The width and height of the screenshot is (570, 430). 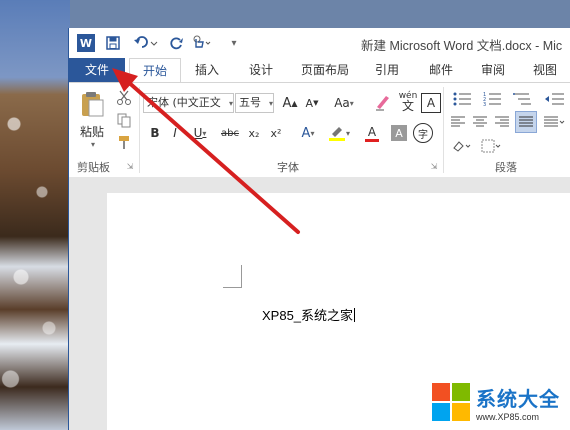 I want to click on align-right-icon, so click(x=502, y=122).